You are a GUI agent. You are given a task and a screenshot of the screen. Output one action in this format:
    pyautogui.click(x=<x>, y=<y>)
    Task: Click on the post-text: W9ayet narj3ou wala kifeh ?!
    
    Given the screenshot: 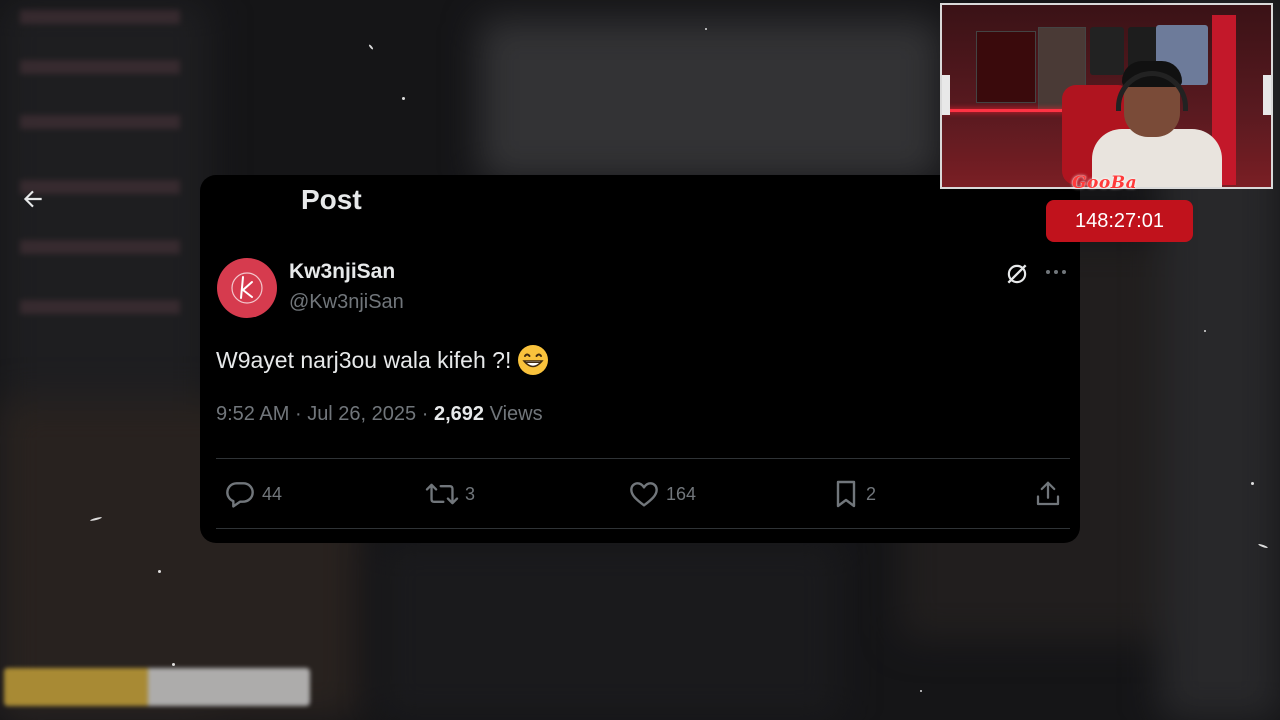 What is the action you would take?
    pyautogui.click(x=382, y=360)
    